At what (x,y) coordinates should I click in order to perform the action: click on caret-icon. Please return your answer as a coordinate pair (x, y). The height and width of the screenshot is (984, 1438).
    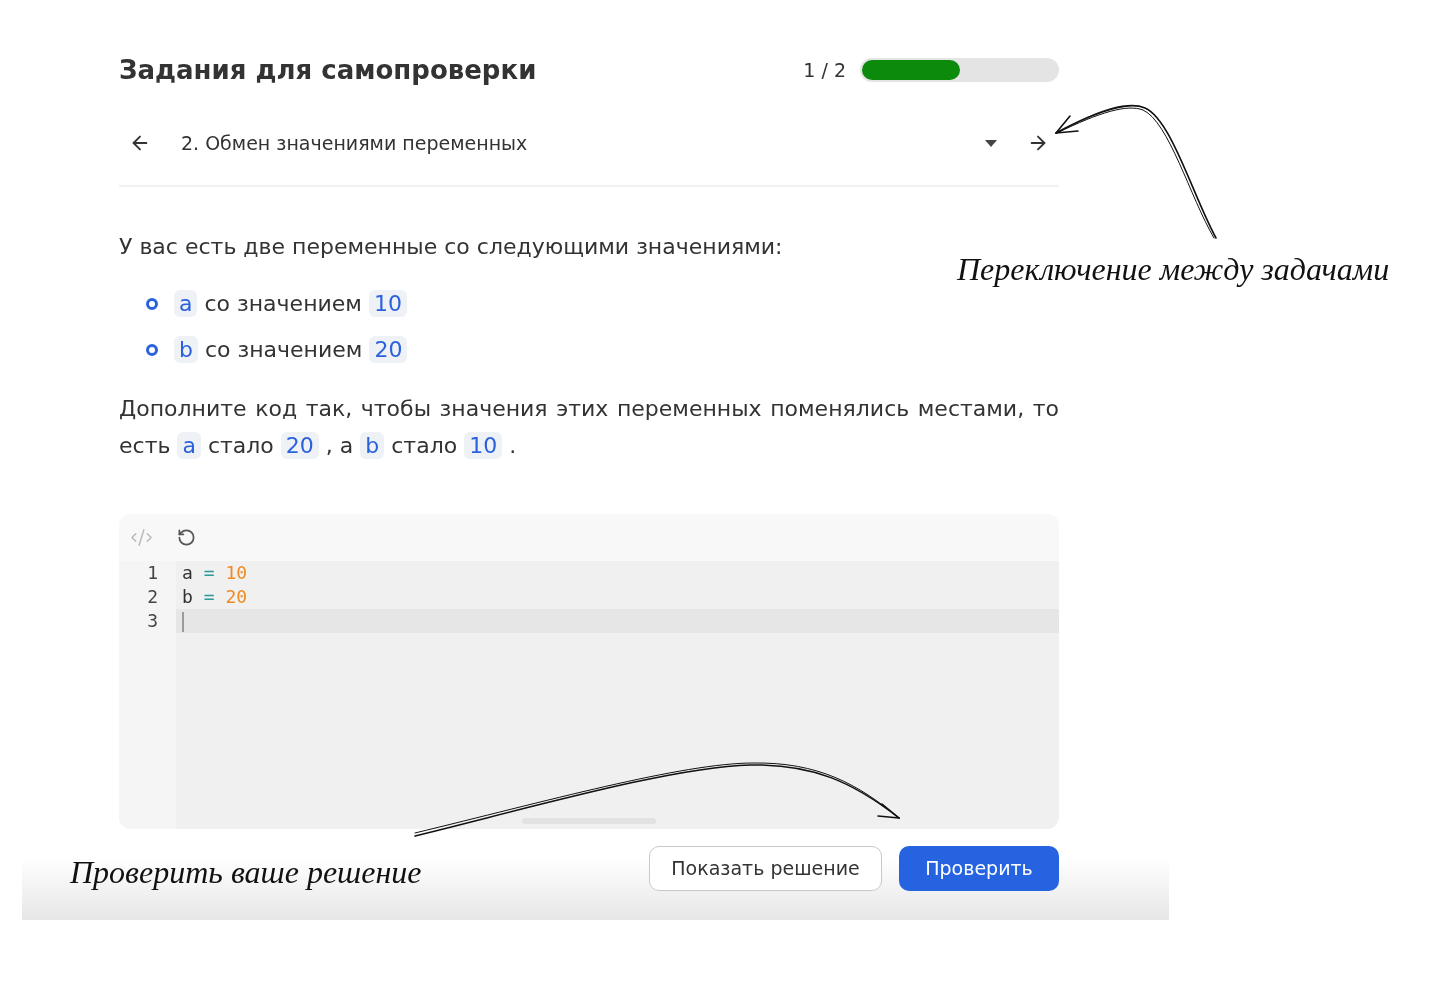
    Looking at the image, I should click on (991, 143).